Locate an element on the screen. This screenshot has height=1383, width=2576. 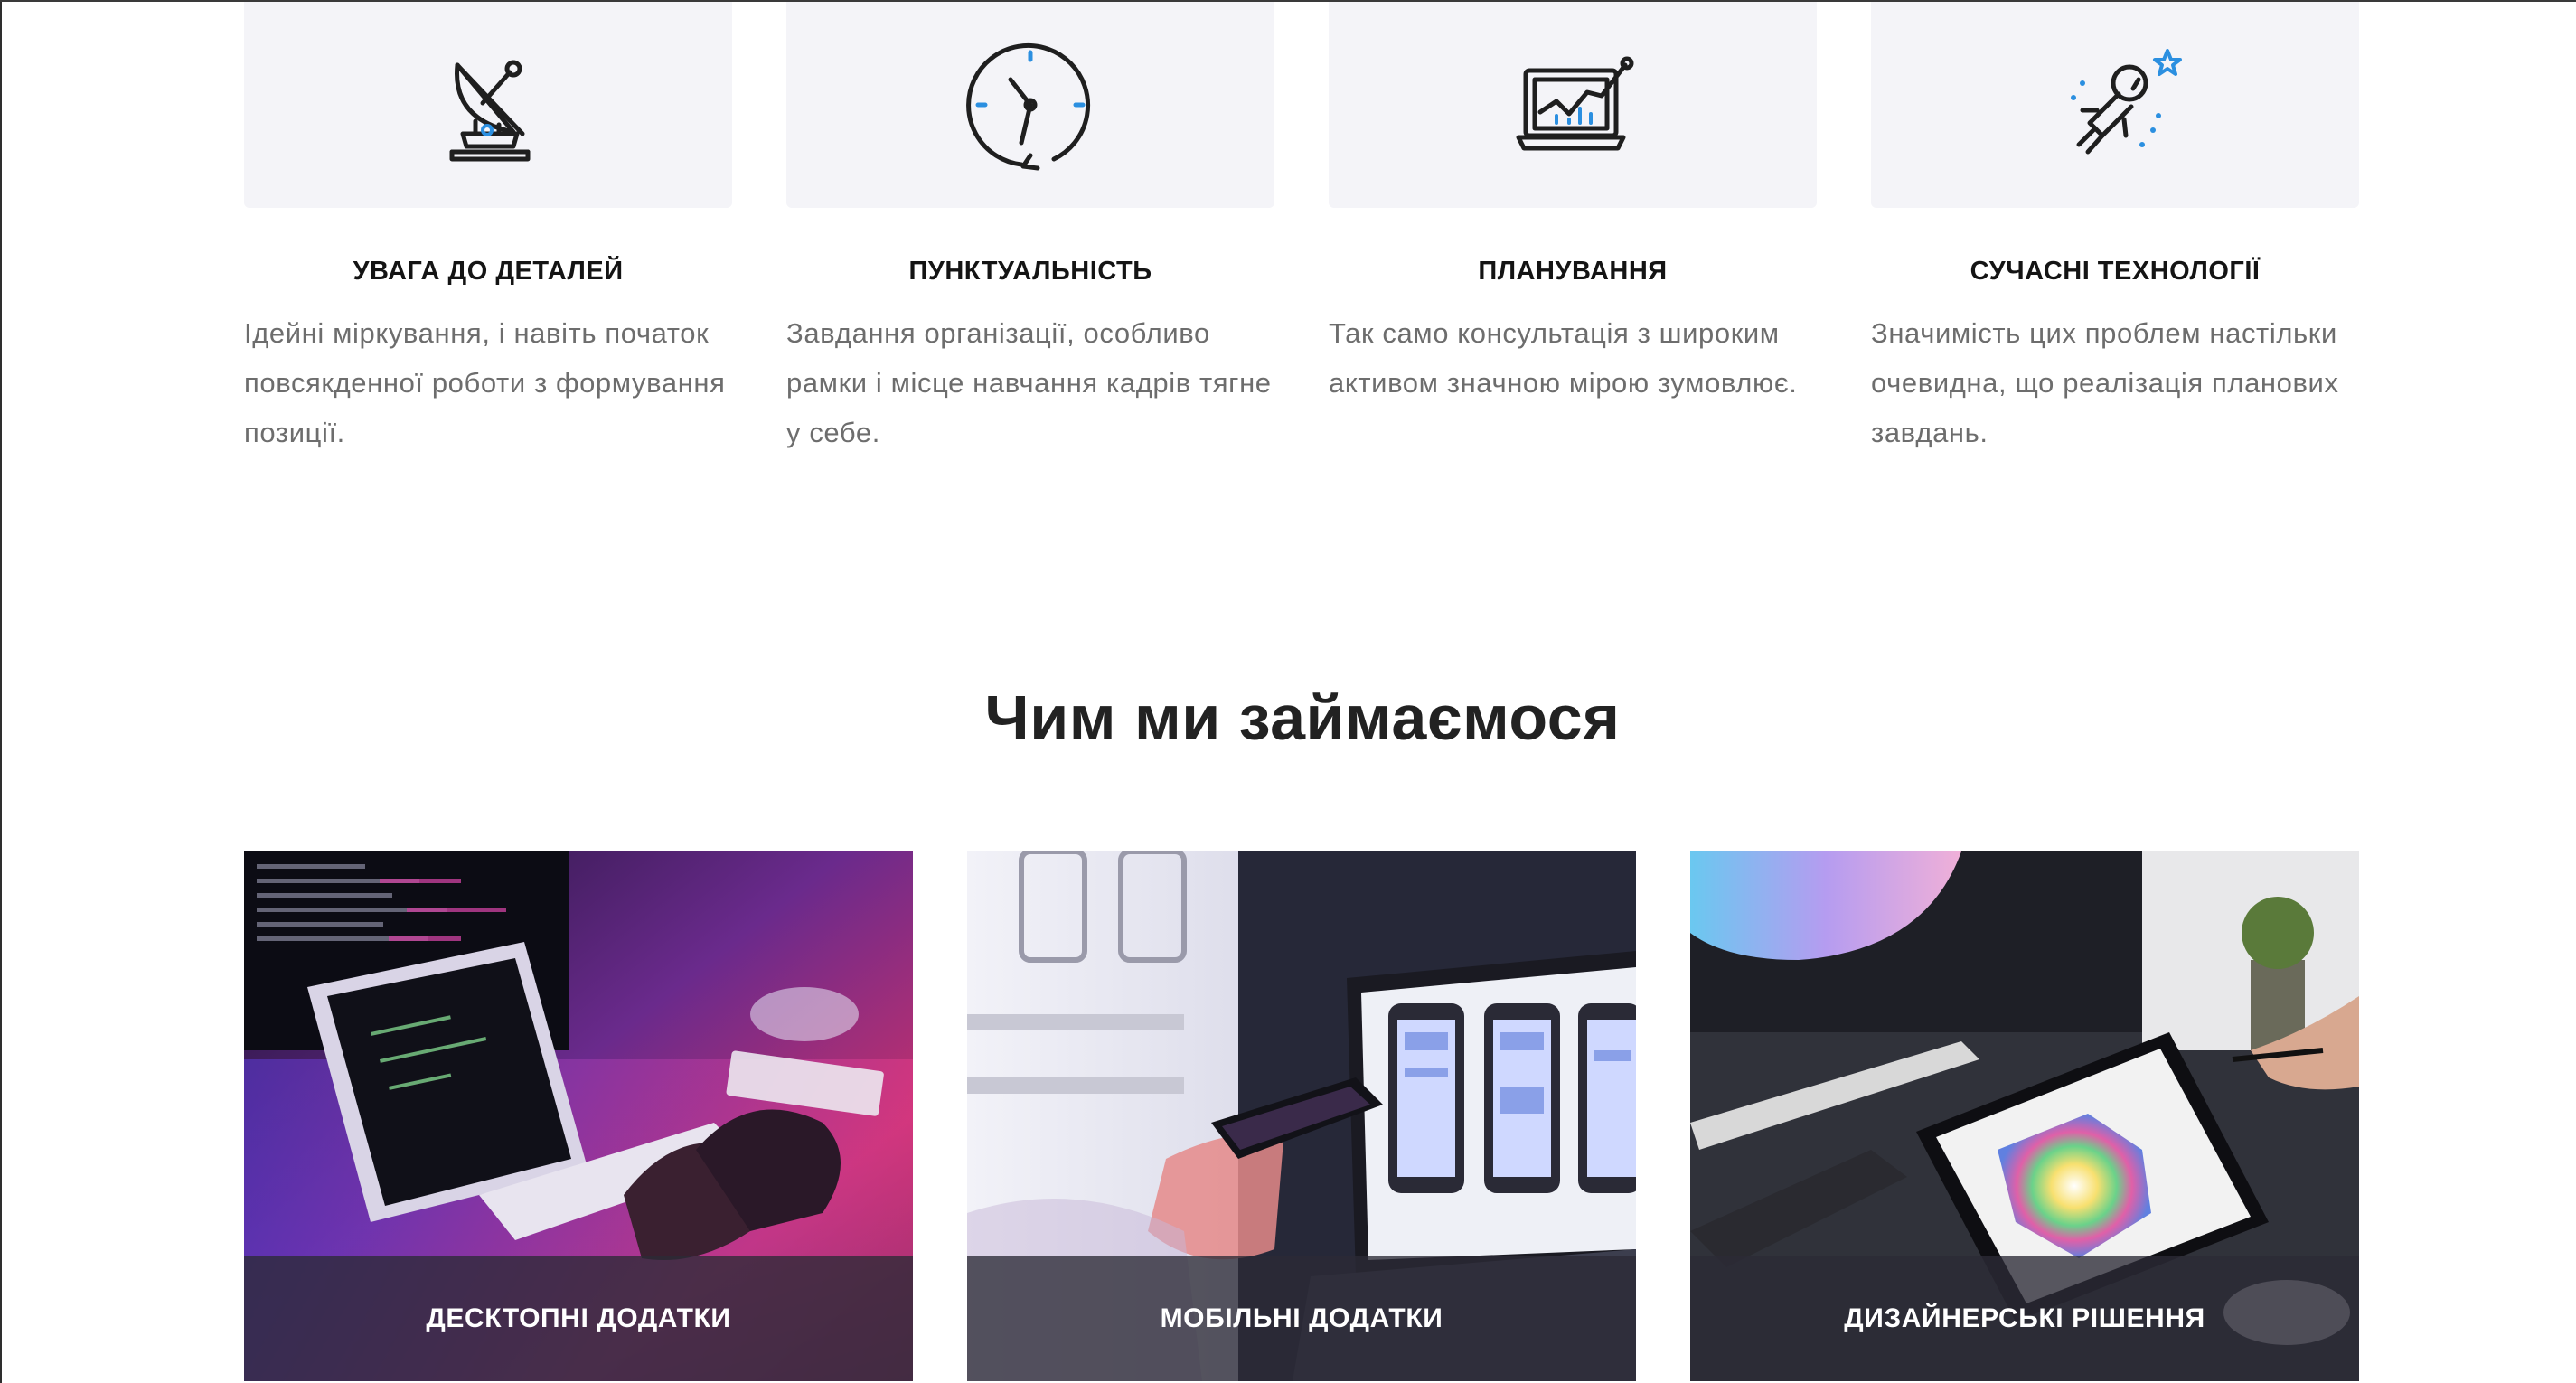
feature-title: УВАГА ДО ДЕТАЛЕЙ is located at coordinates (488, 272).